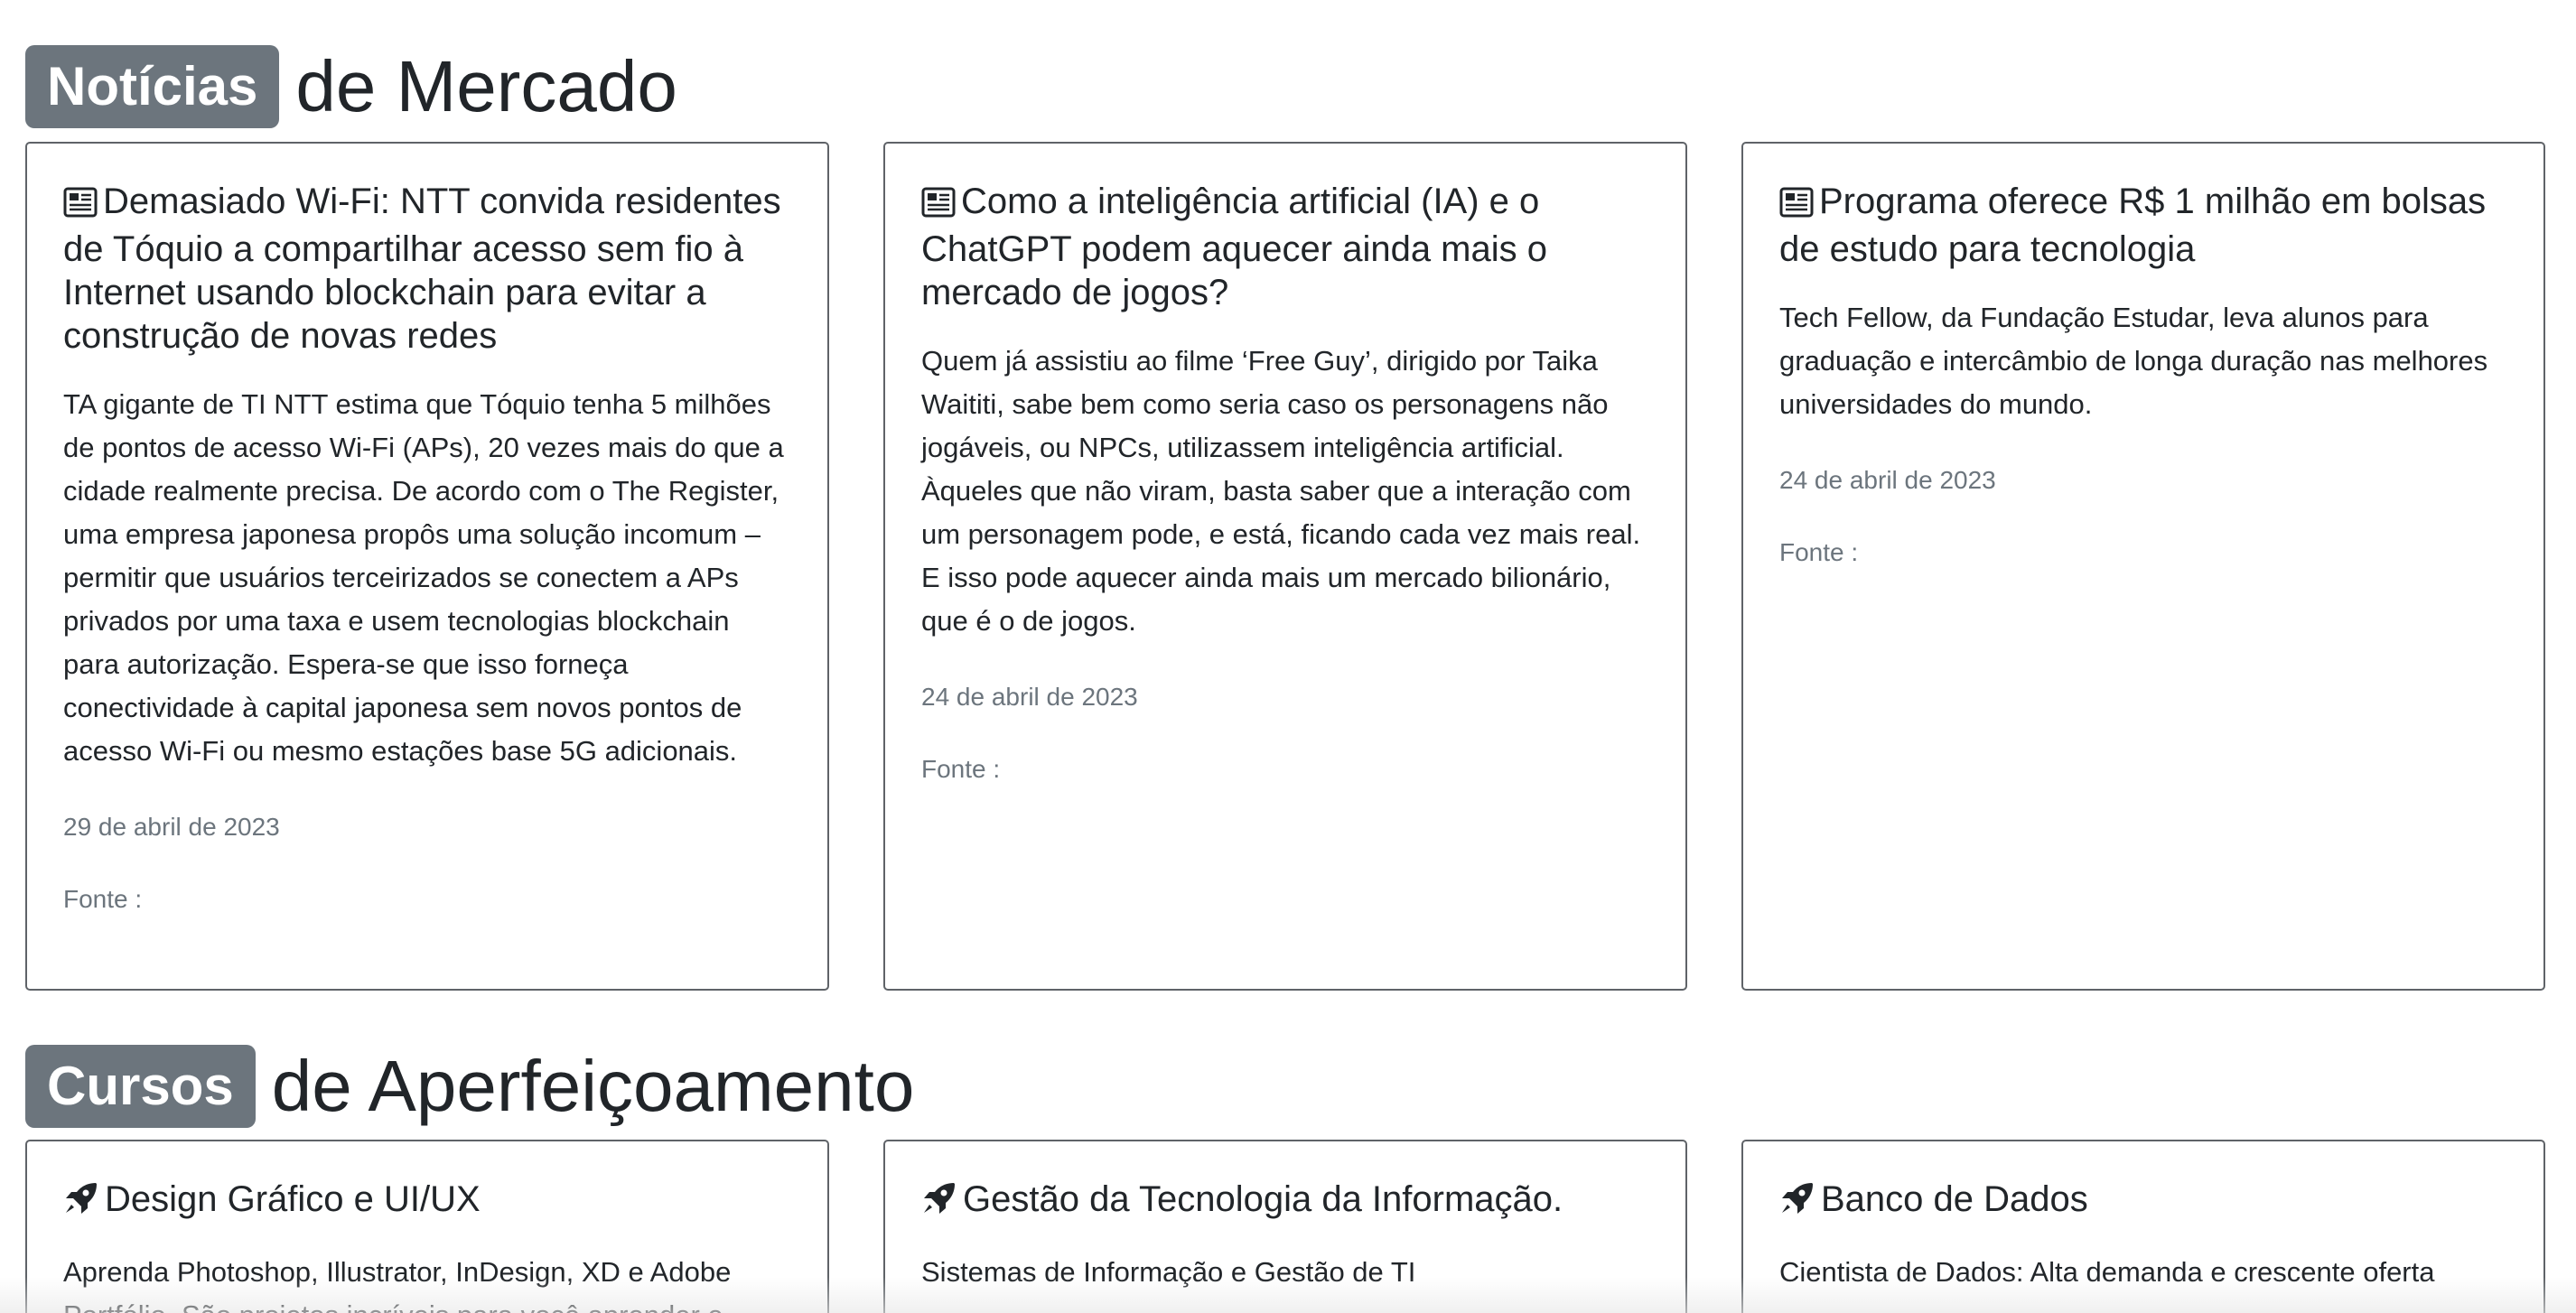 The height and width of the screenshot is (1313, 2576). What do you see at coordinates (1168, 1272) in the screenshot?
I see `course-card-text: Sistemas de Informação e Gestão de TI` at bounding box center [1168, 1272].